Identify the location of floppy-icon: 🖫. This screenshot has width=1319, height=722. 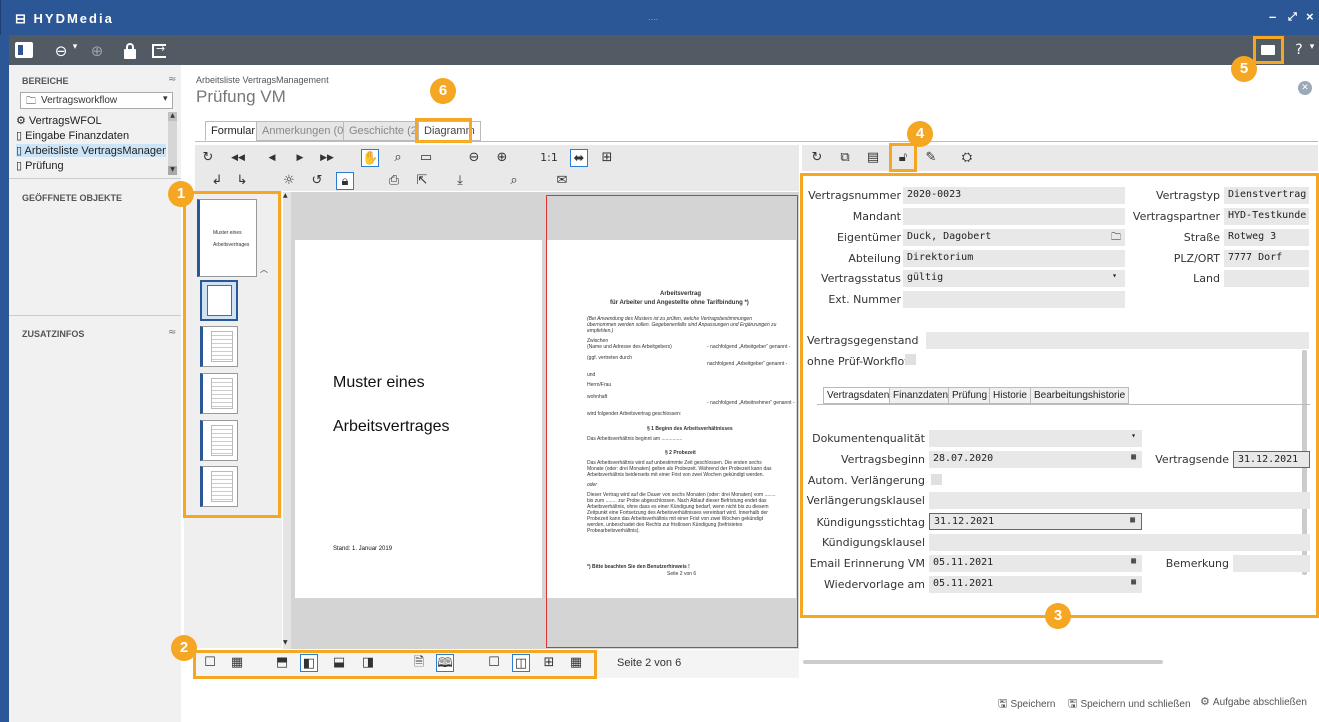
(1004, 704).